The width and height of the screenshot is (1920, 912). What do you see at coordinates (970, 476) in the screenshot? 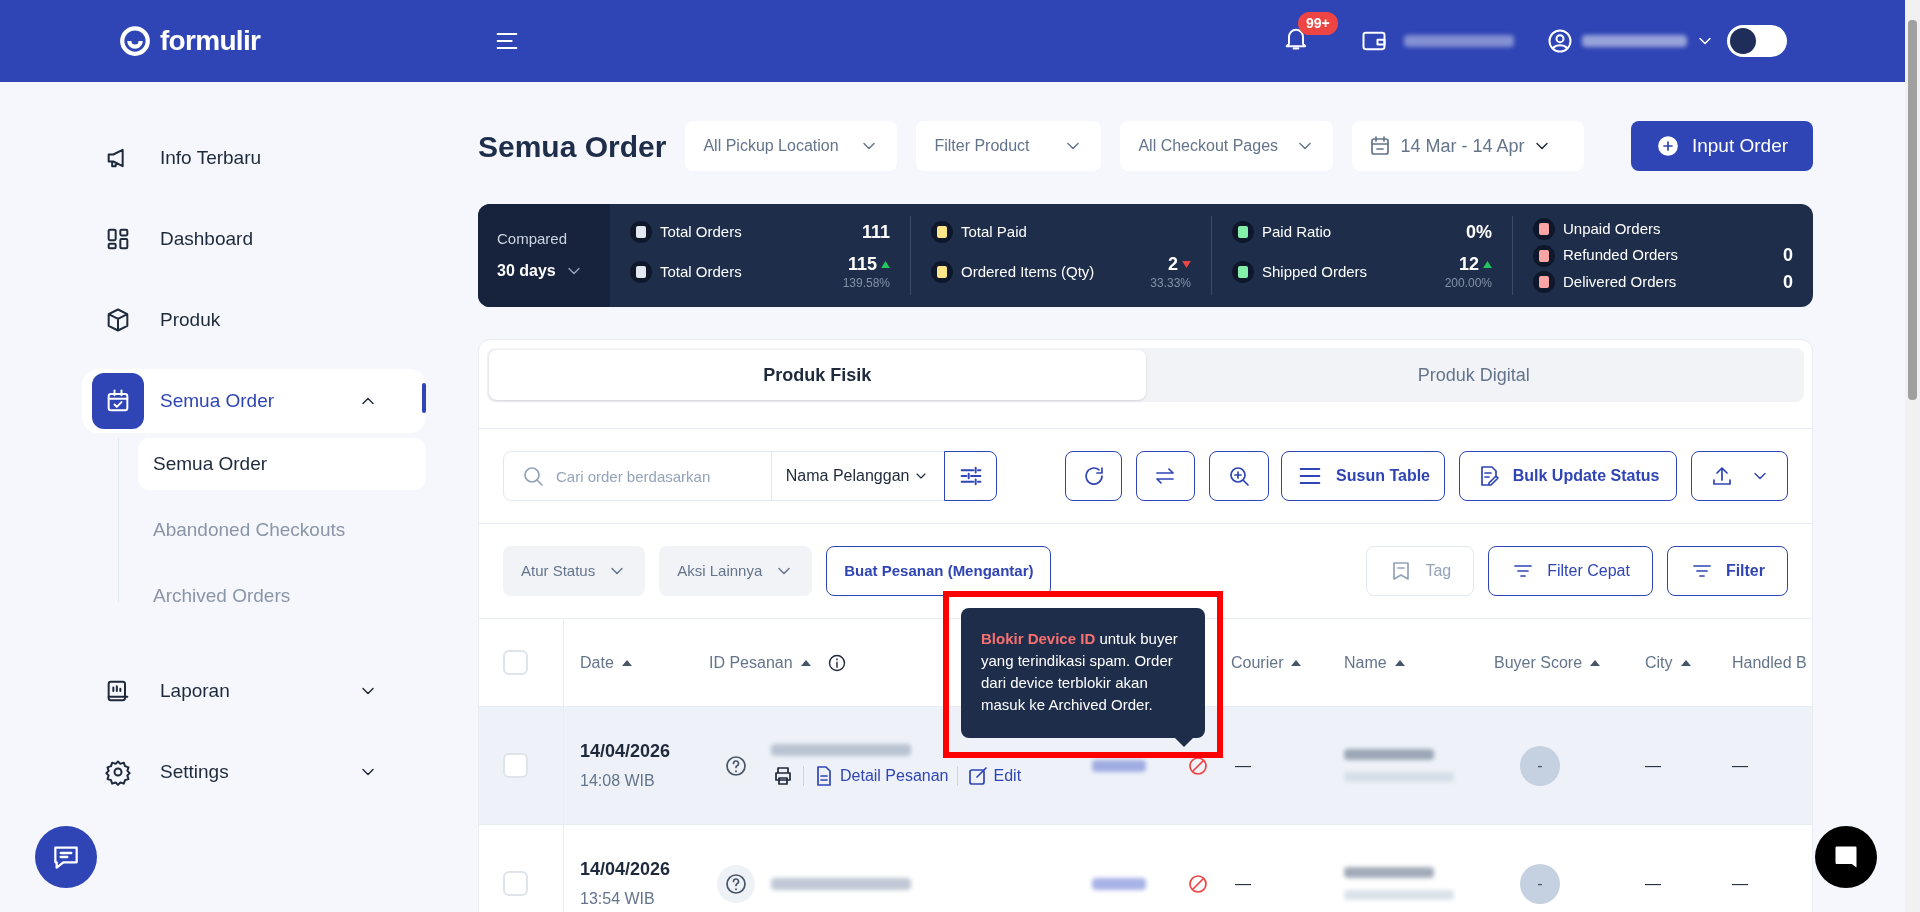
I see `advanced-search-button` at bounding box center [970, 476].